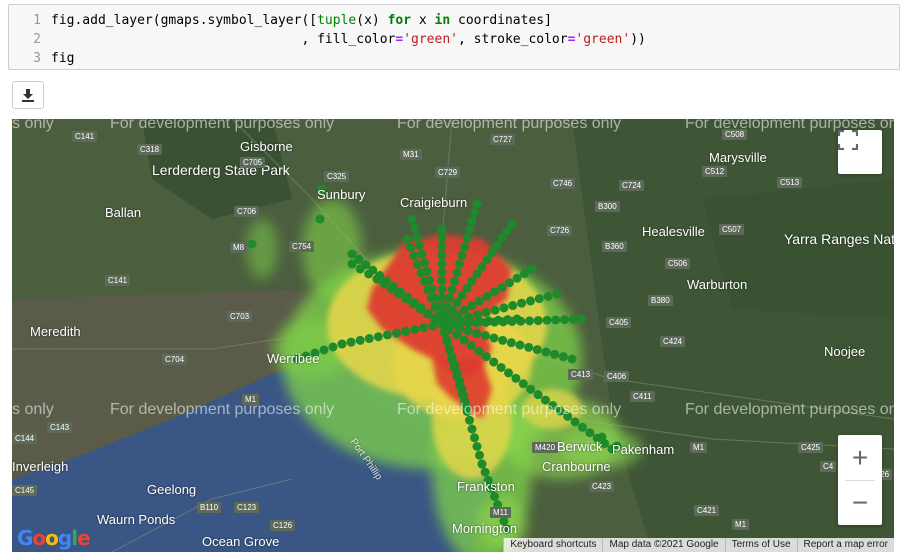 The width and height of the screenshot is (905, 560). I want to click on road-shield: C726, so click(560, 230).